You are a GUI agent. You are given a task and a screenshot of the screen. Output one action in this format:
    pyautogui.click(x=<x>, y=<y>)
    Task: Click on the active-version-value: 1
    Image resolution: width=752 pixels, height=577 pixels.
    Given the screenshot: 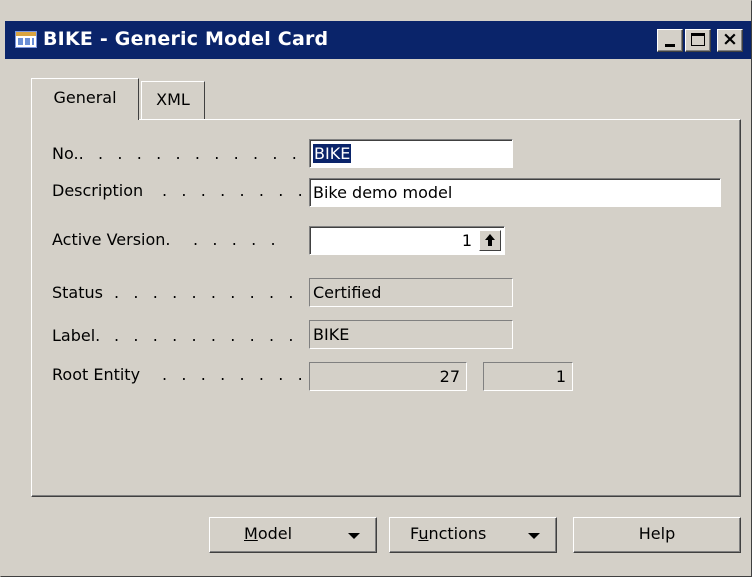 What is the action you would take?
    pyautogui.click(x=466, y=240)
    